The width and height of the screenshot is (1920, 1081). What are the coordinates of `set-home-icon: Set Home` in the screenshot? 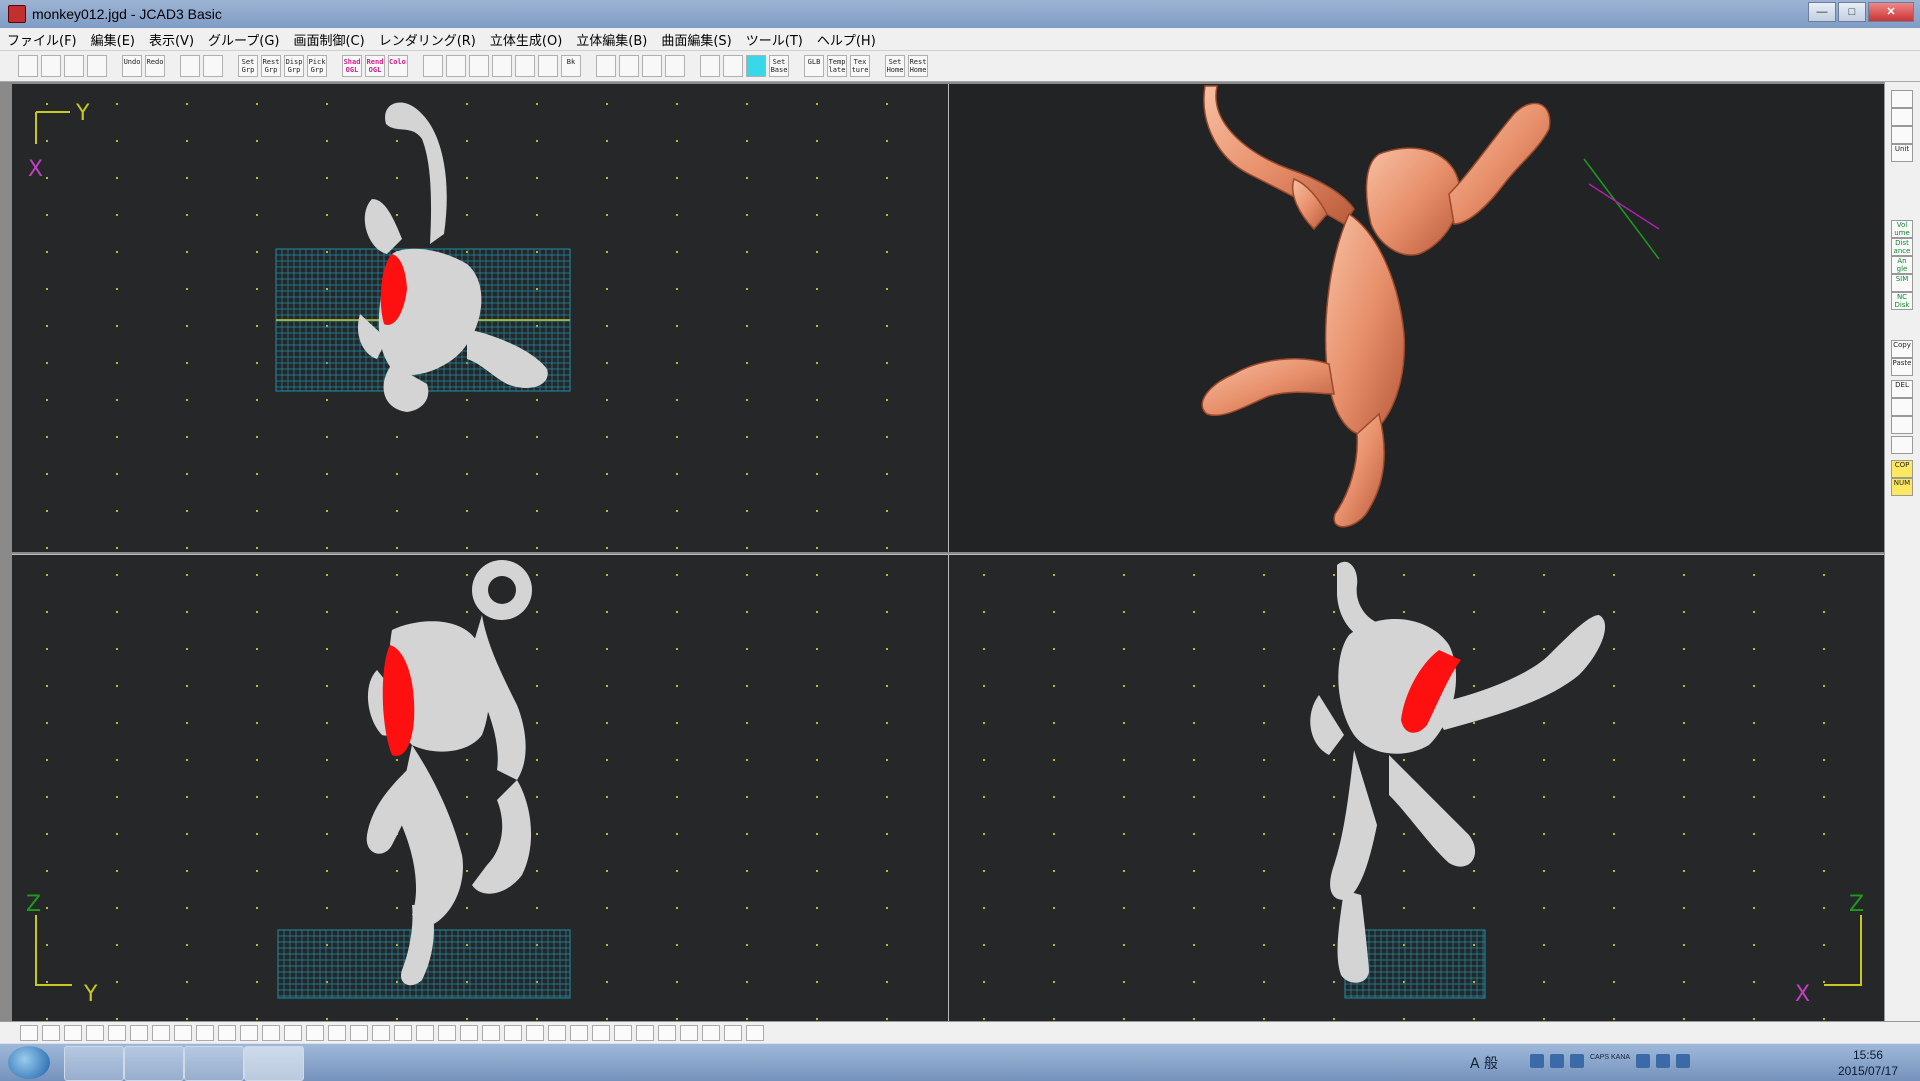 It's located at (895, 66).